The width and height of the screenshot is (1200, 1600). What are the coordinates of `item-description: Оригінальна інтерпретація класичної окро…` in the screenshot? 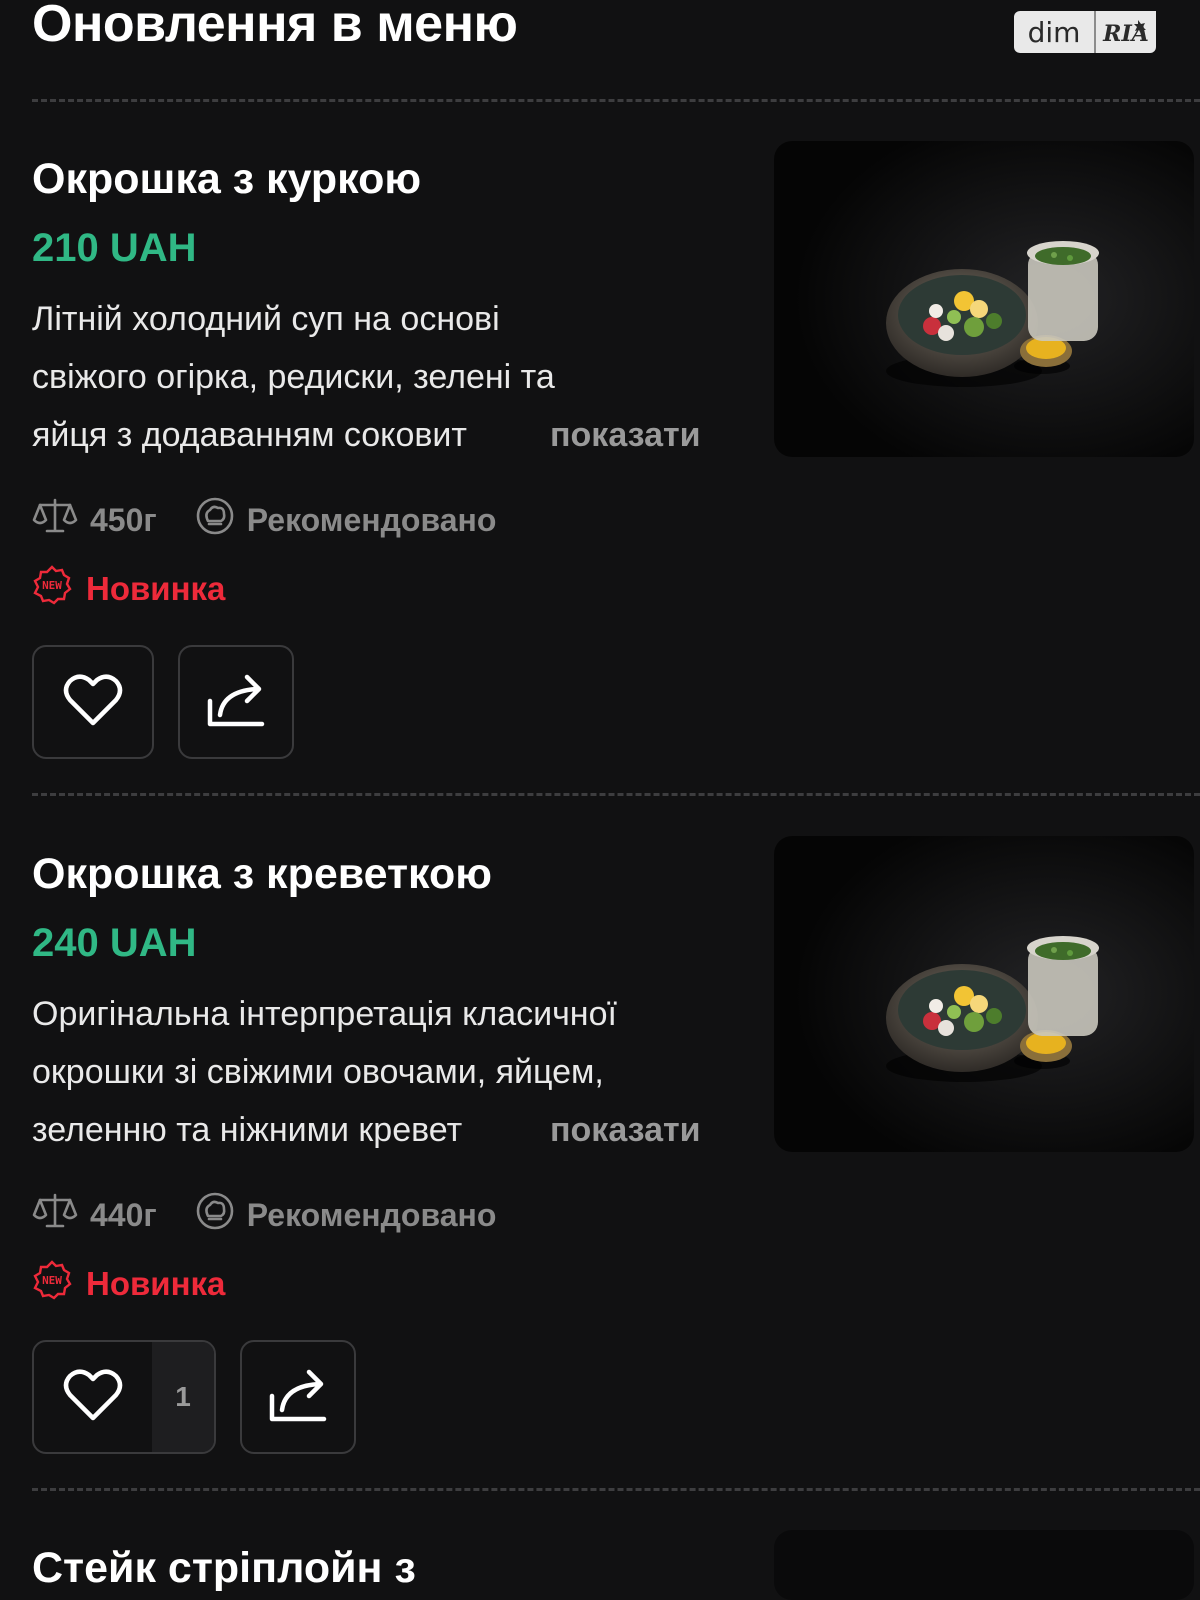 It's located at (382, 1072).